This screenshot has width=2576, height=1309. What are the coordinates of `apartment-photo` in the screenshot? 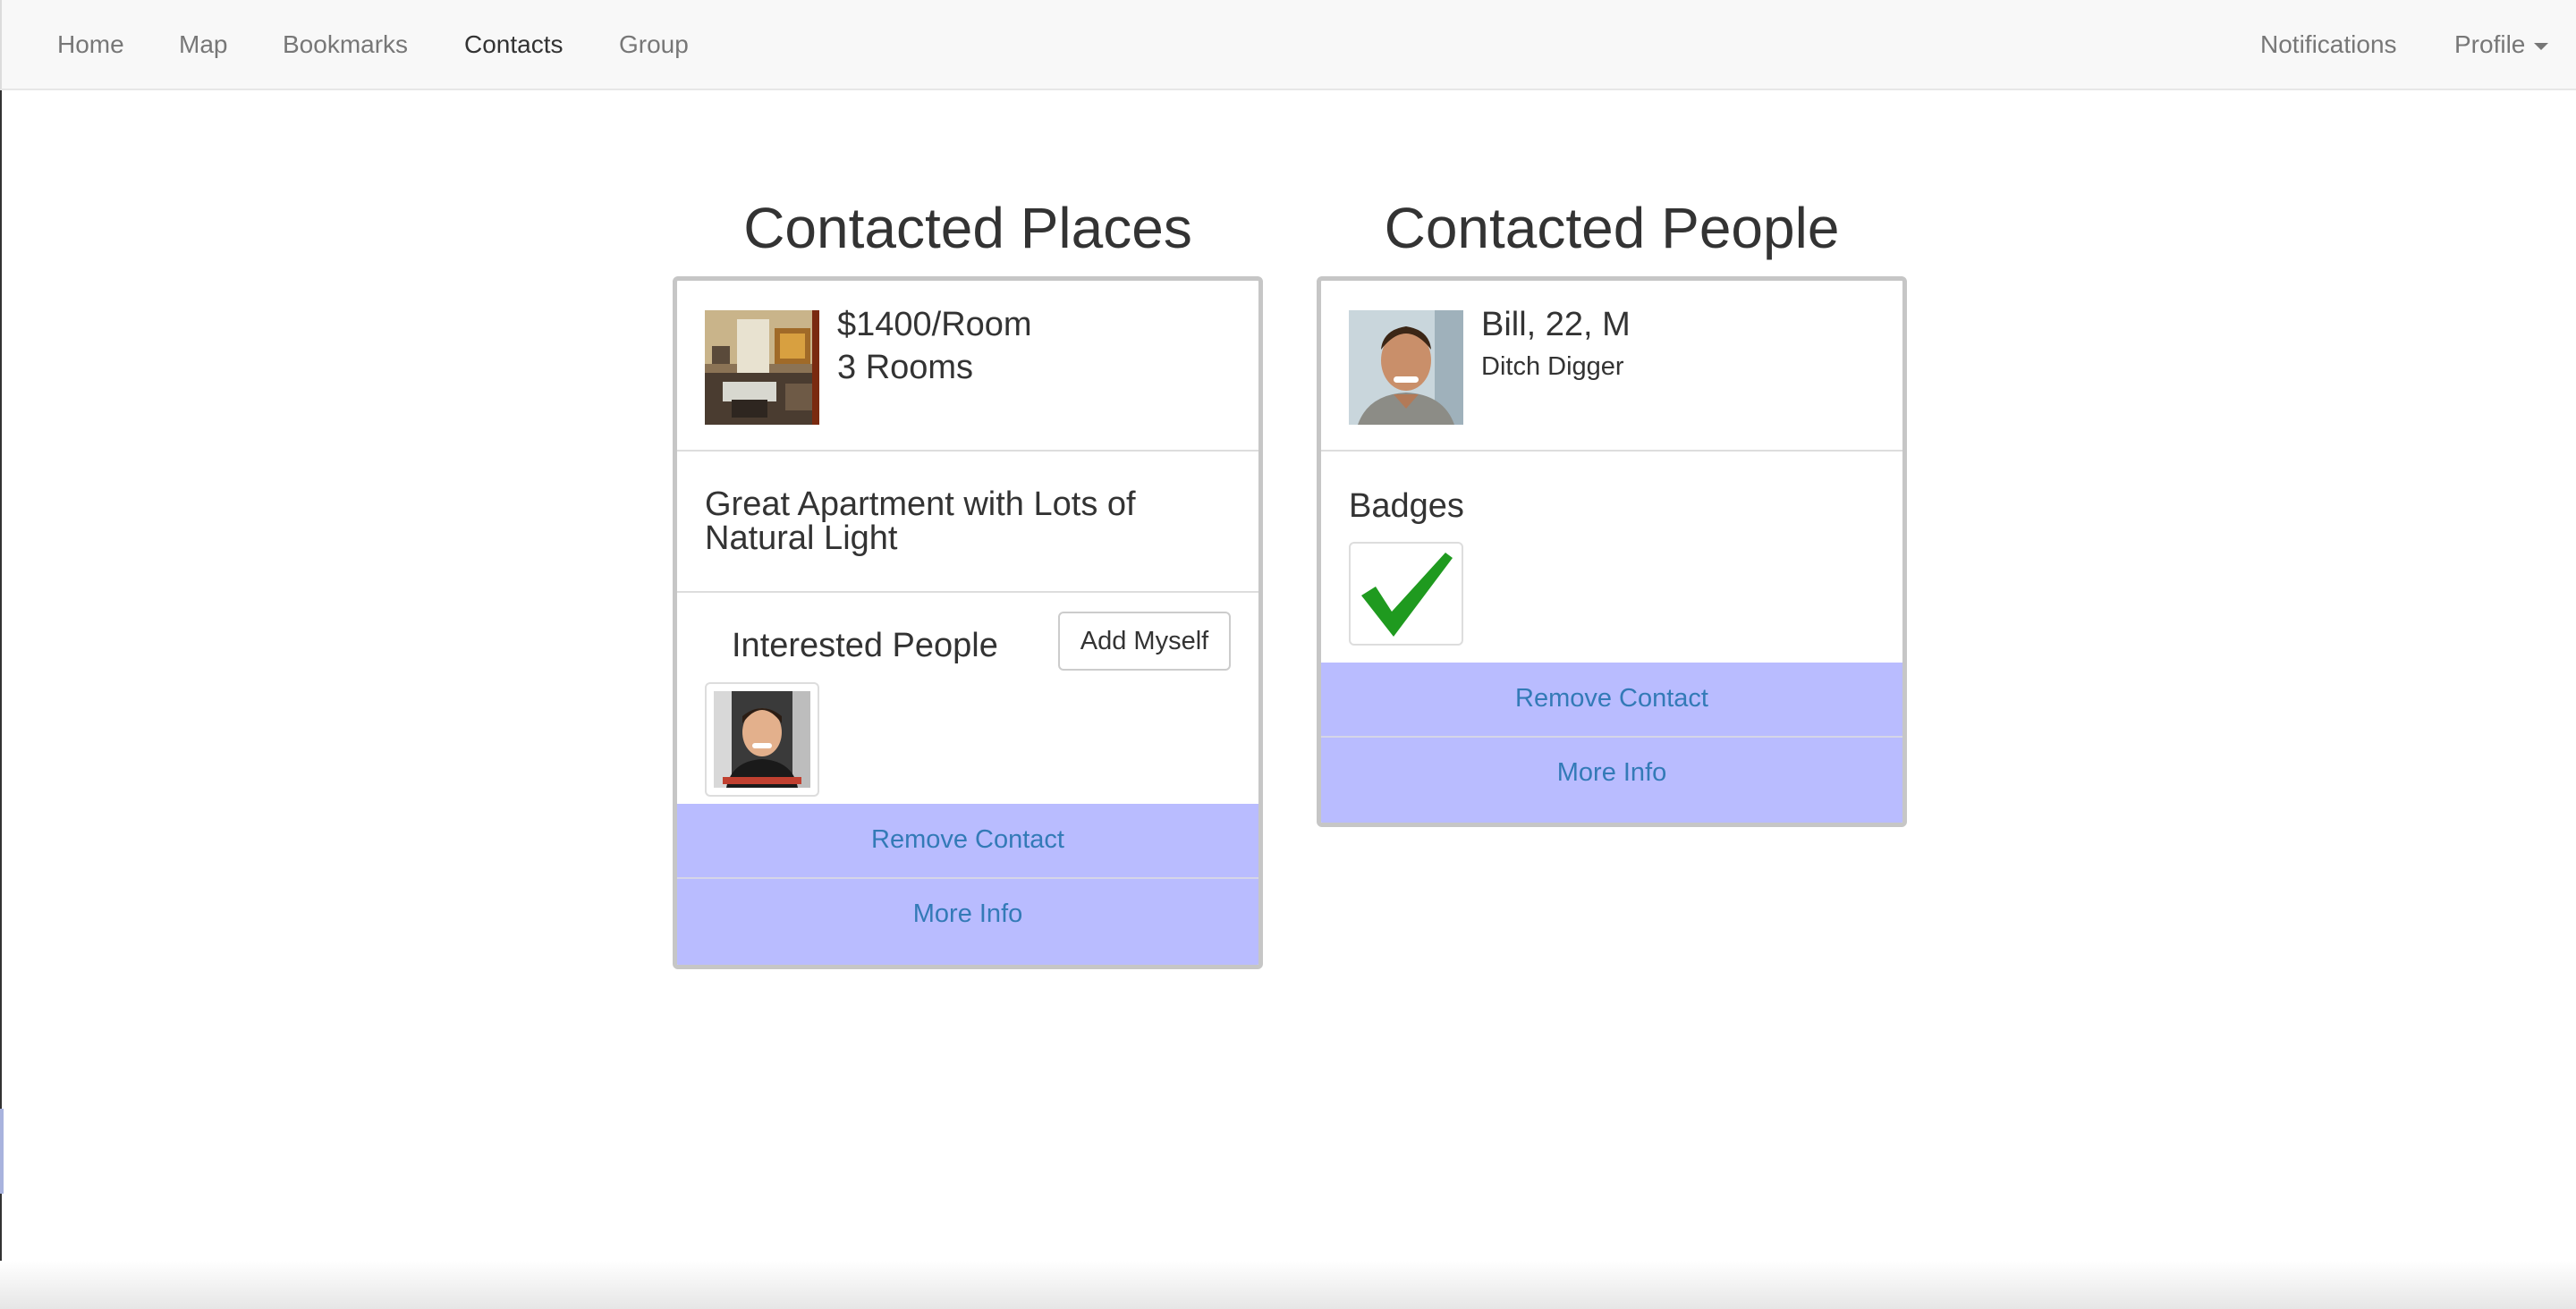 It's located at (762, 367).